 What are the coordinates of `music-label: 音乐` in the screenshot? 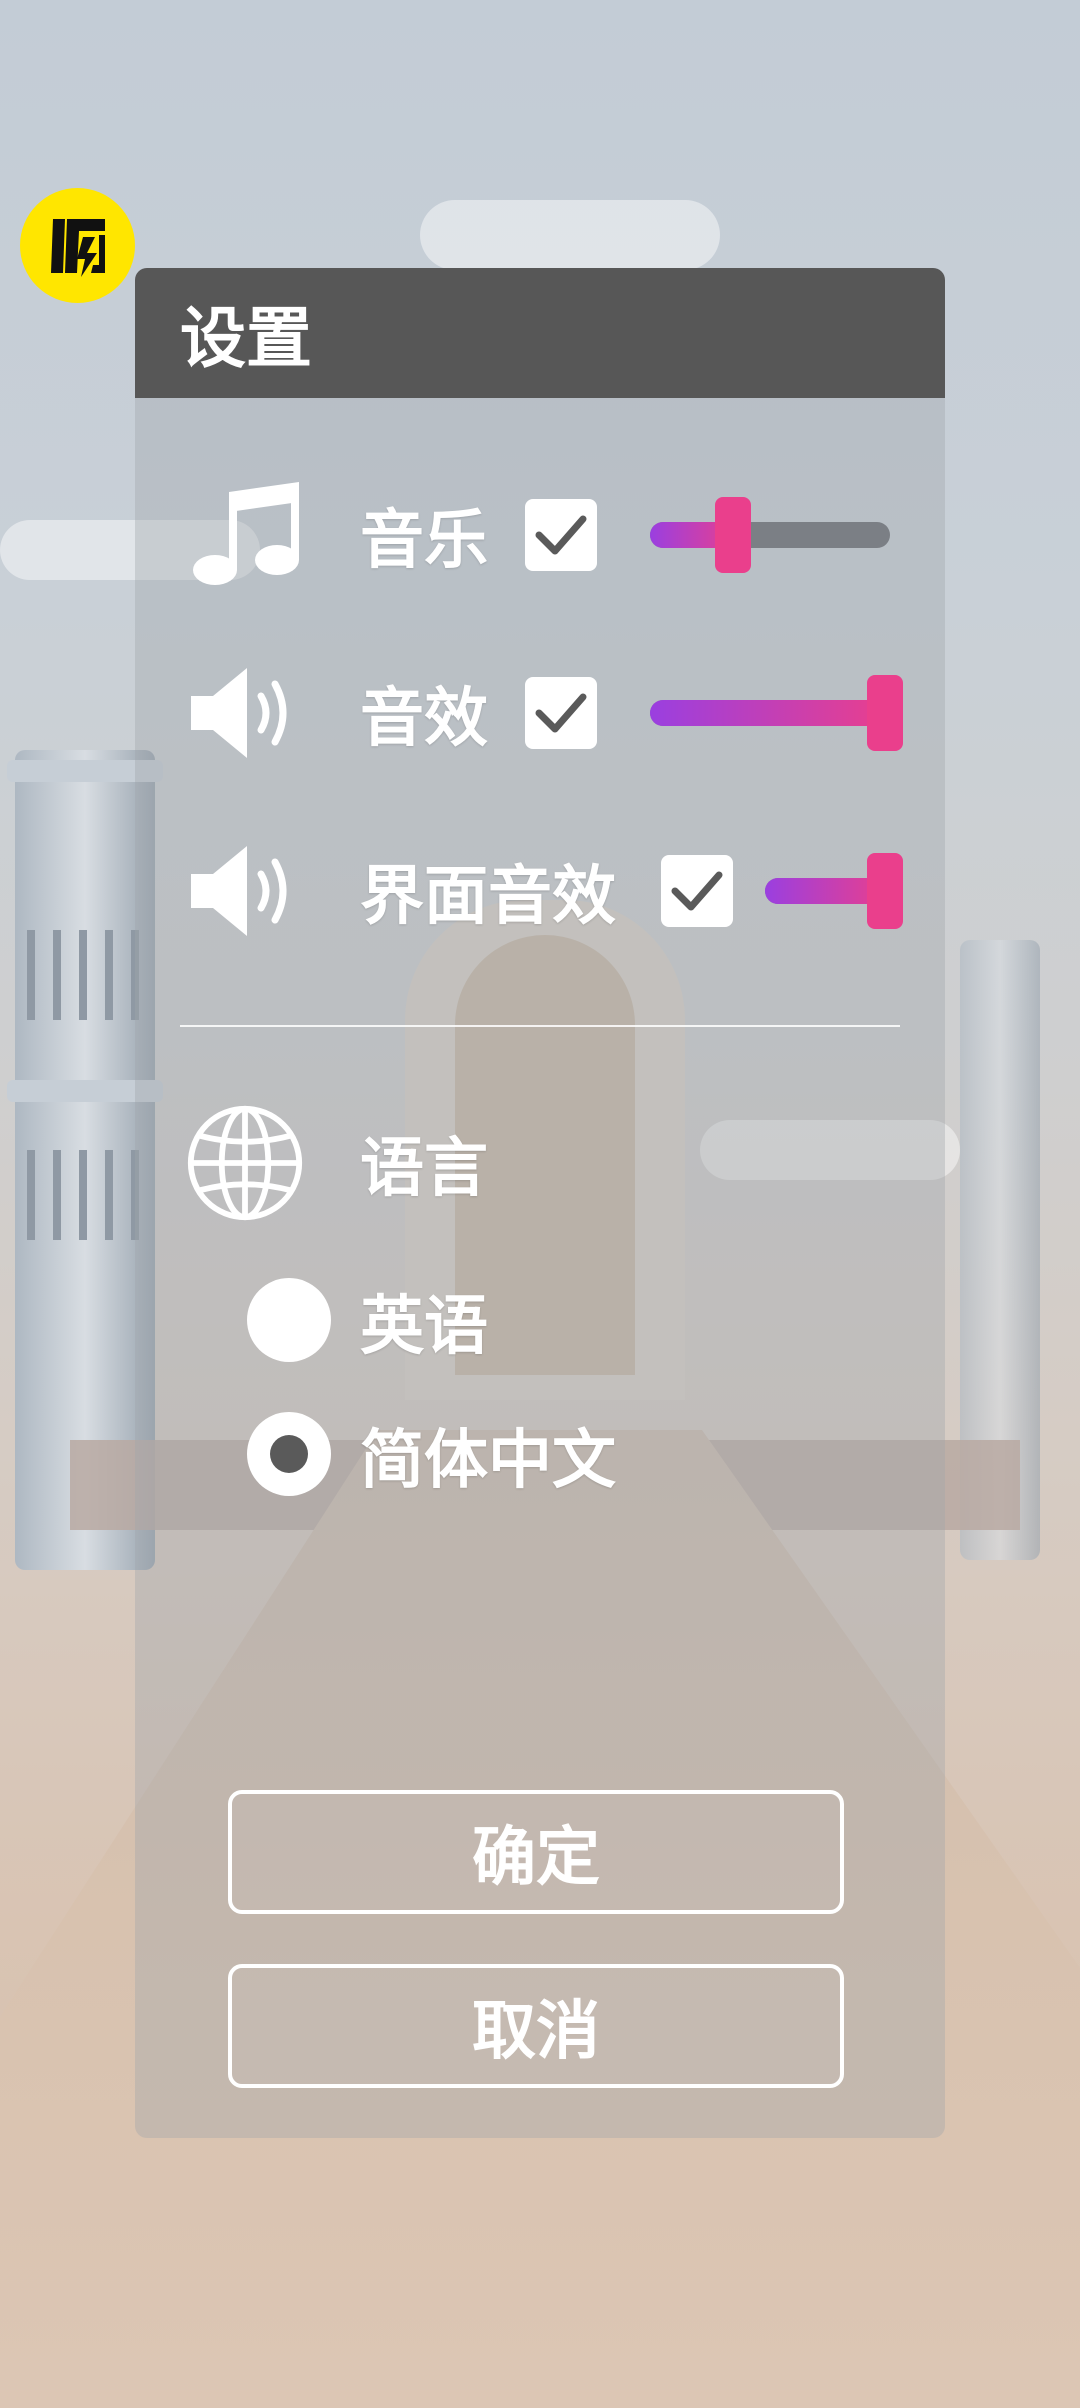 It's located at (424, 541).